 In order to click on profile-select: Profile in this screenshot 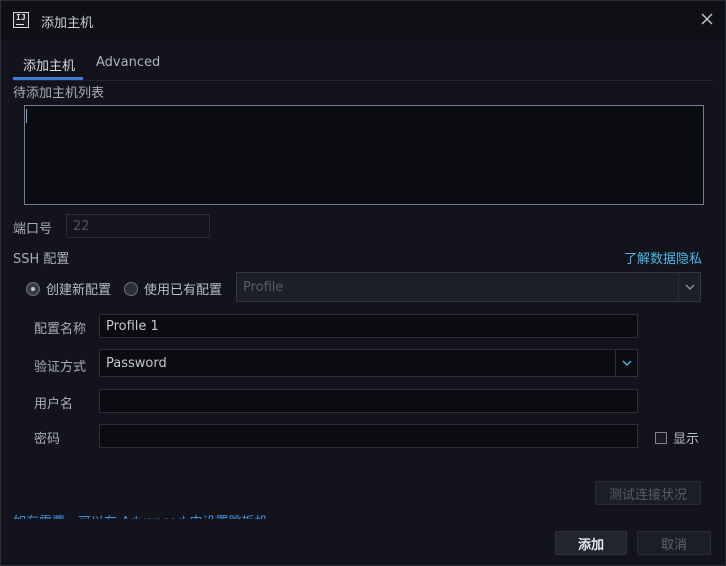, I will do `click(468, 287)`.